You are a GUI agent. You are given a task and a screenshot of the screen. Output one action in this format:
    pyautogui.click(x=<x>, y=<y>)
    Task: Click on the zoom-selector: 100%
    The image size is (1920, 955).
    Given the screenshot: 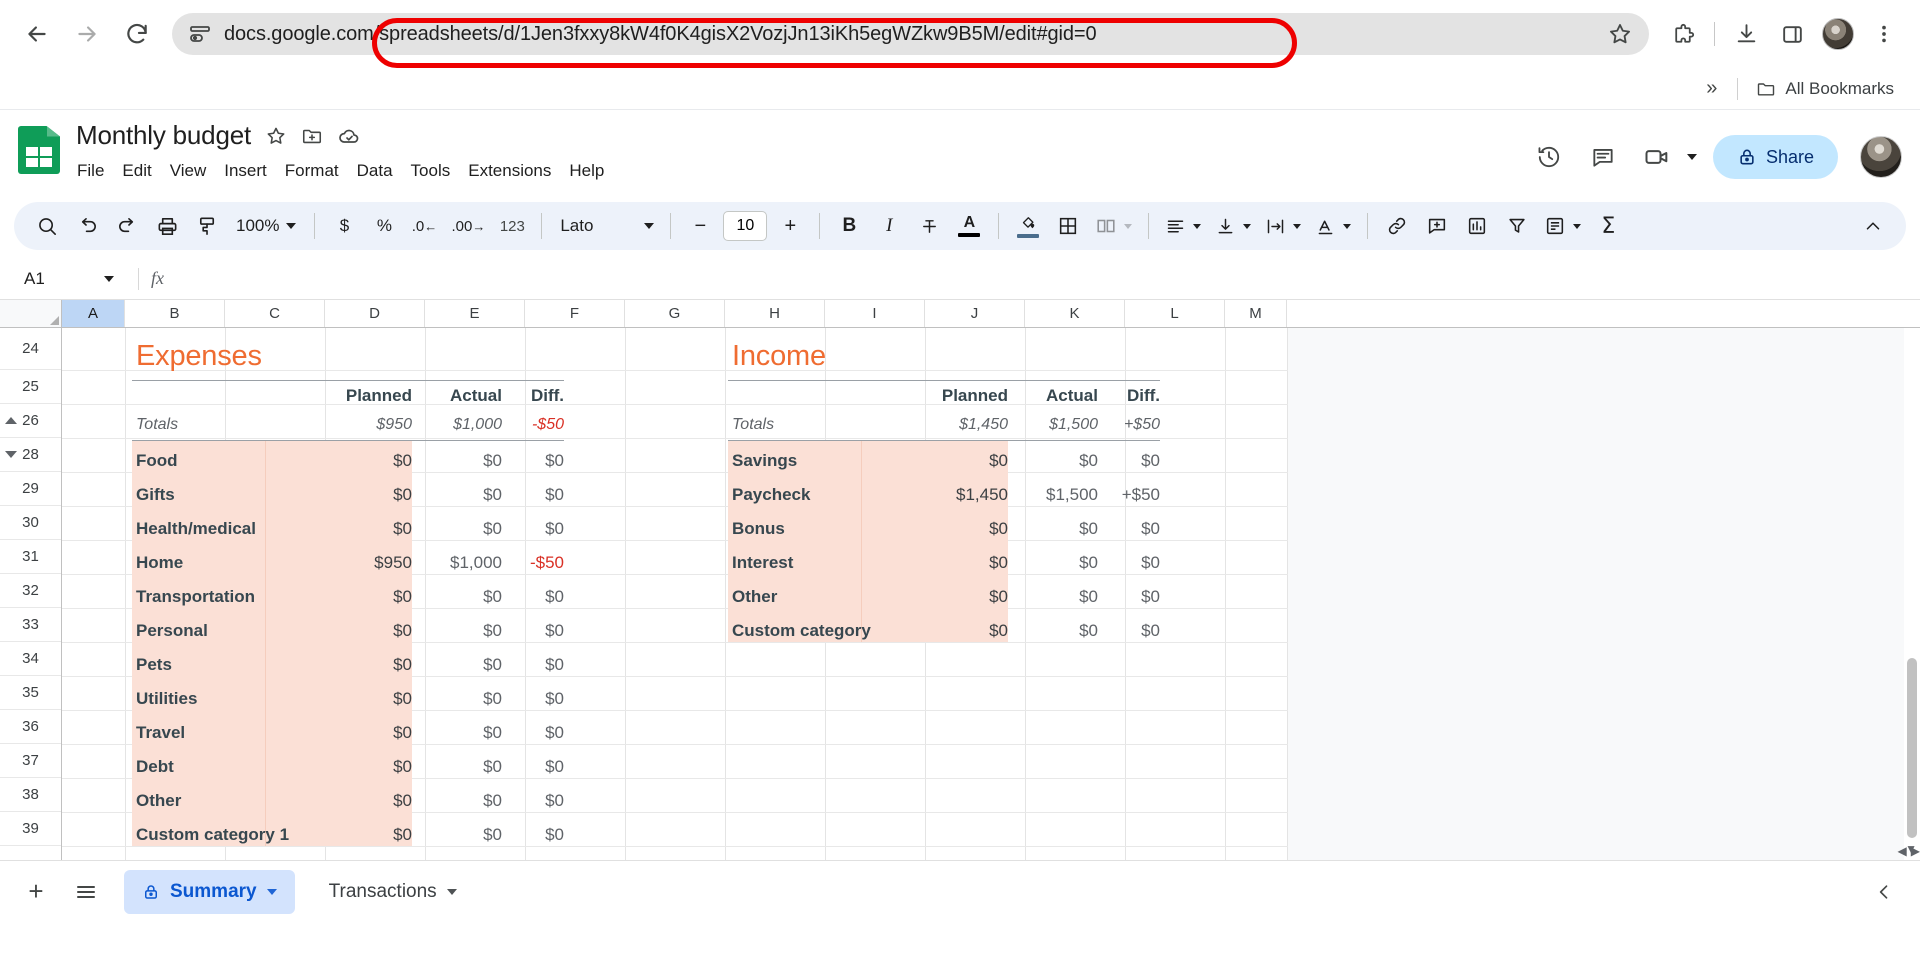 What is the action you would take?
    pyautogui.click(x=266, y=226)
    